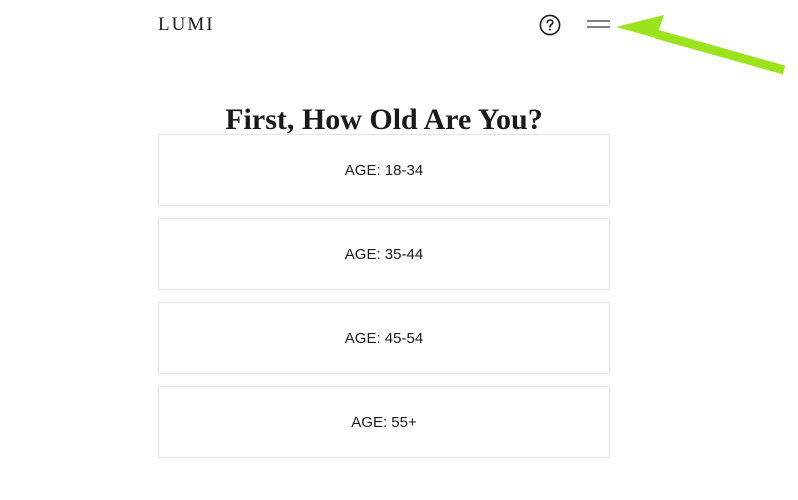  I want to click on help-button, so click(550, 25).